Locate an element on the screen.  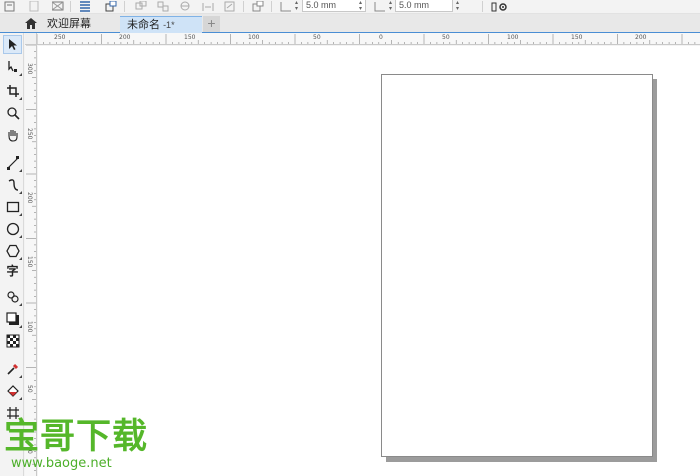
polygon-tool is located at coordinates (12, 250).